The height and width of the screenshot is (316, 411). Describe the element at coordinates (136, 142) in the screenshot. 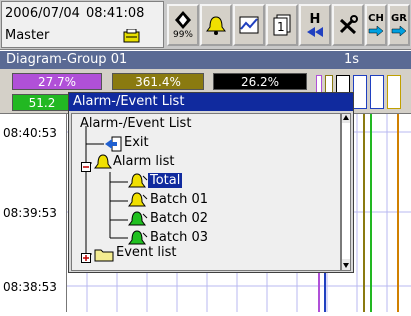

I see `tree-item-exit: Exit` at that location.